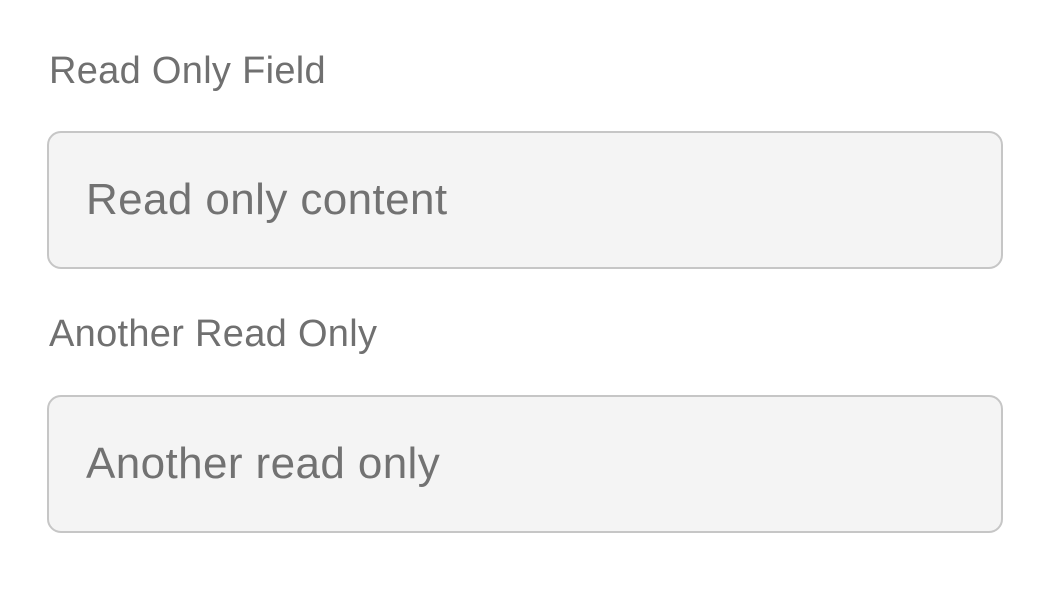  What do you see at coordinates (267, 199) in the screenshot?
I see `read-only-field-value: Read only content` at bounding box center [267, 199].